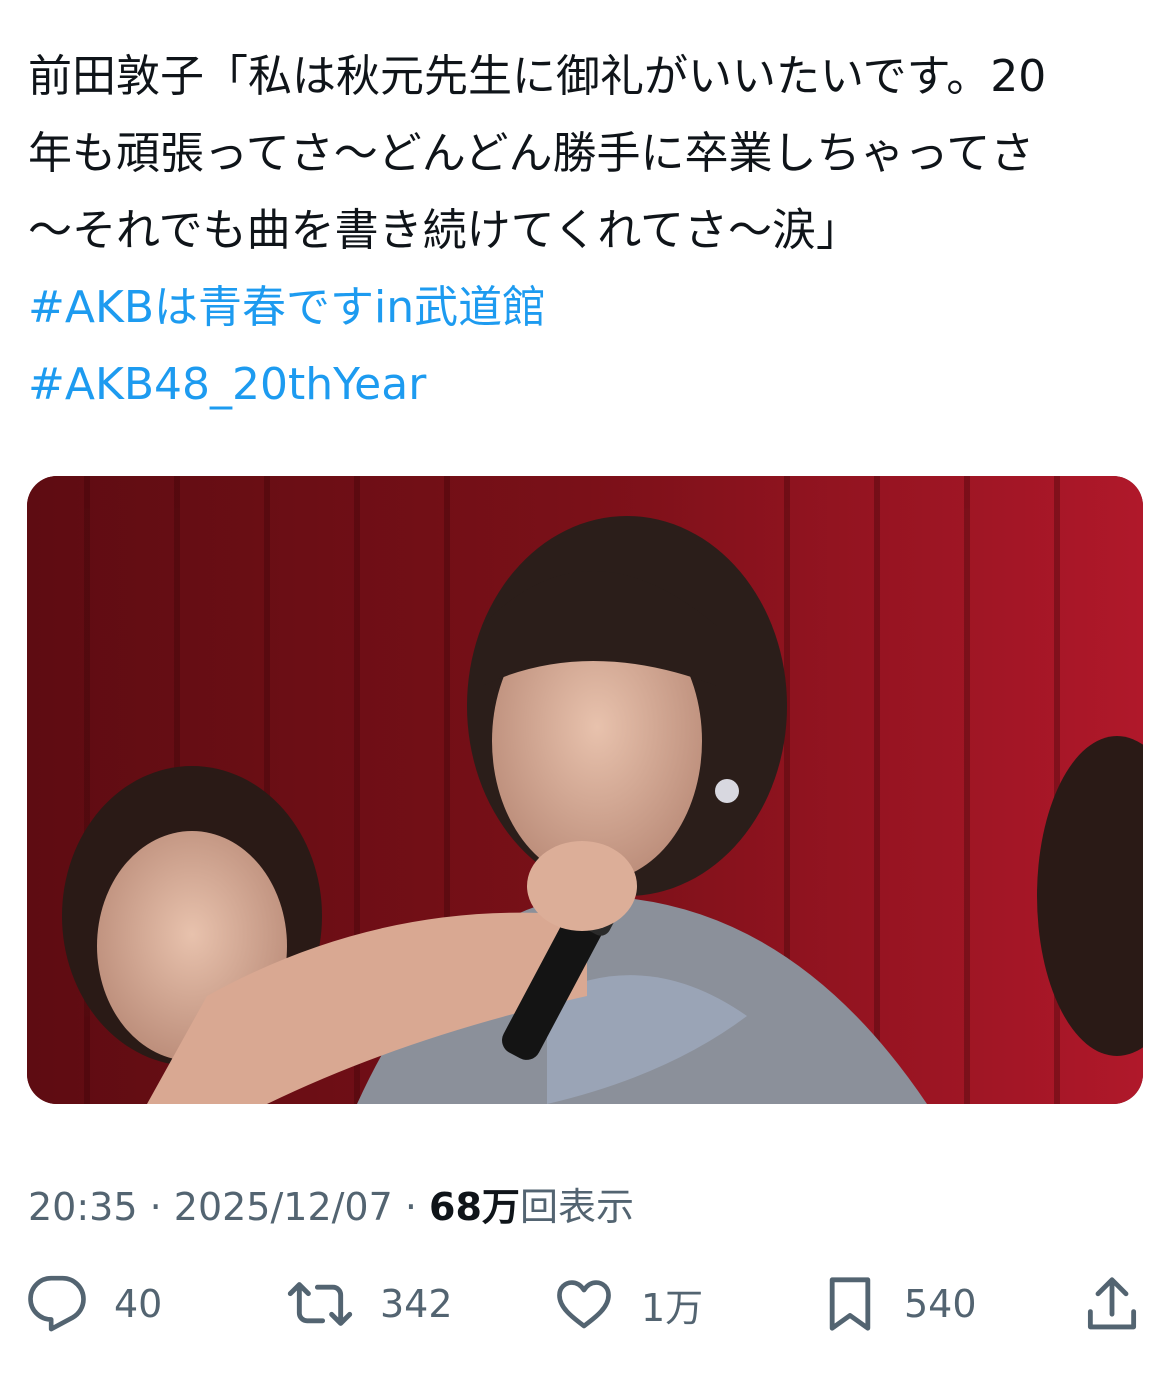 The height and width of the screenshot is (1374, 1170). Describe the element at coordinates (588, 384) in the screenshot. I see `hashtag-link: #AKB48_20thYear` at that location.